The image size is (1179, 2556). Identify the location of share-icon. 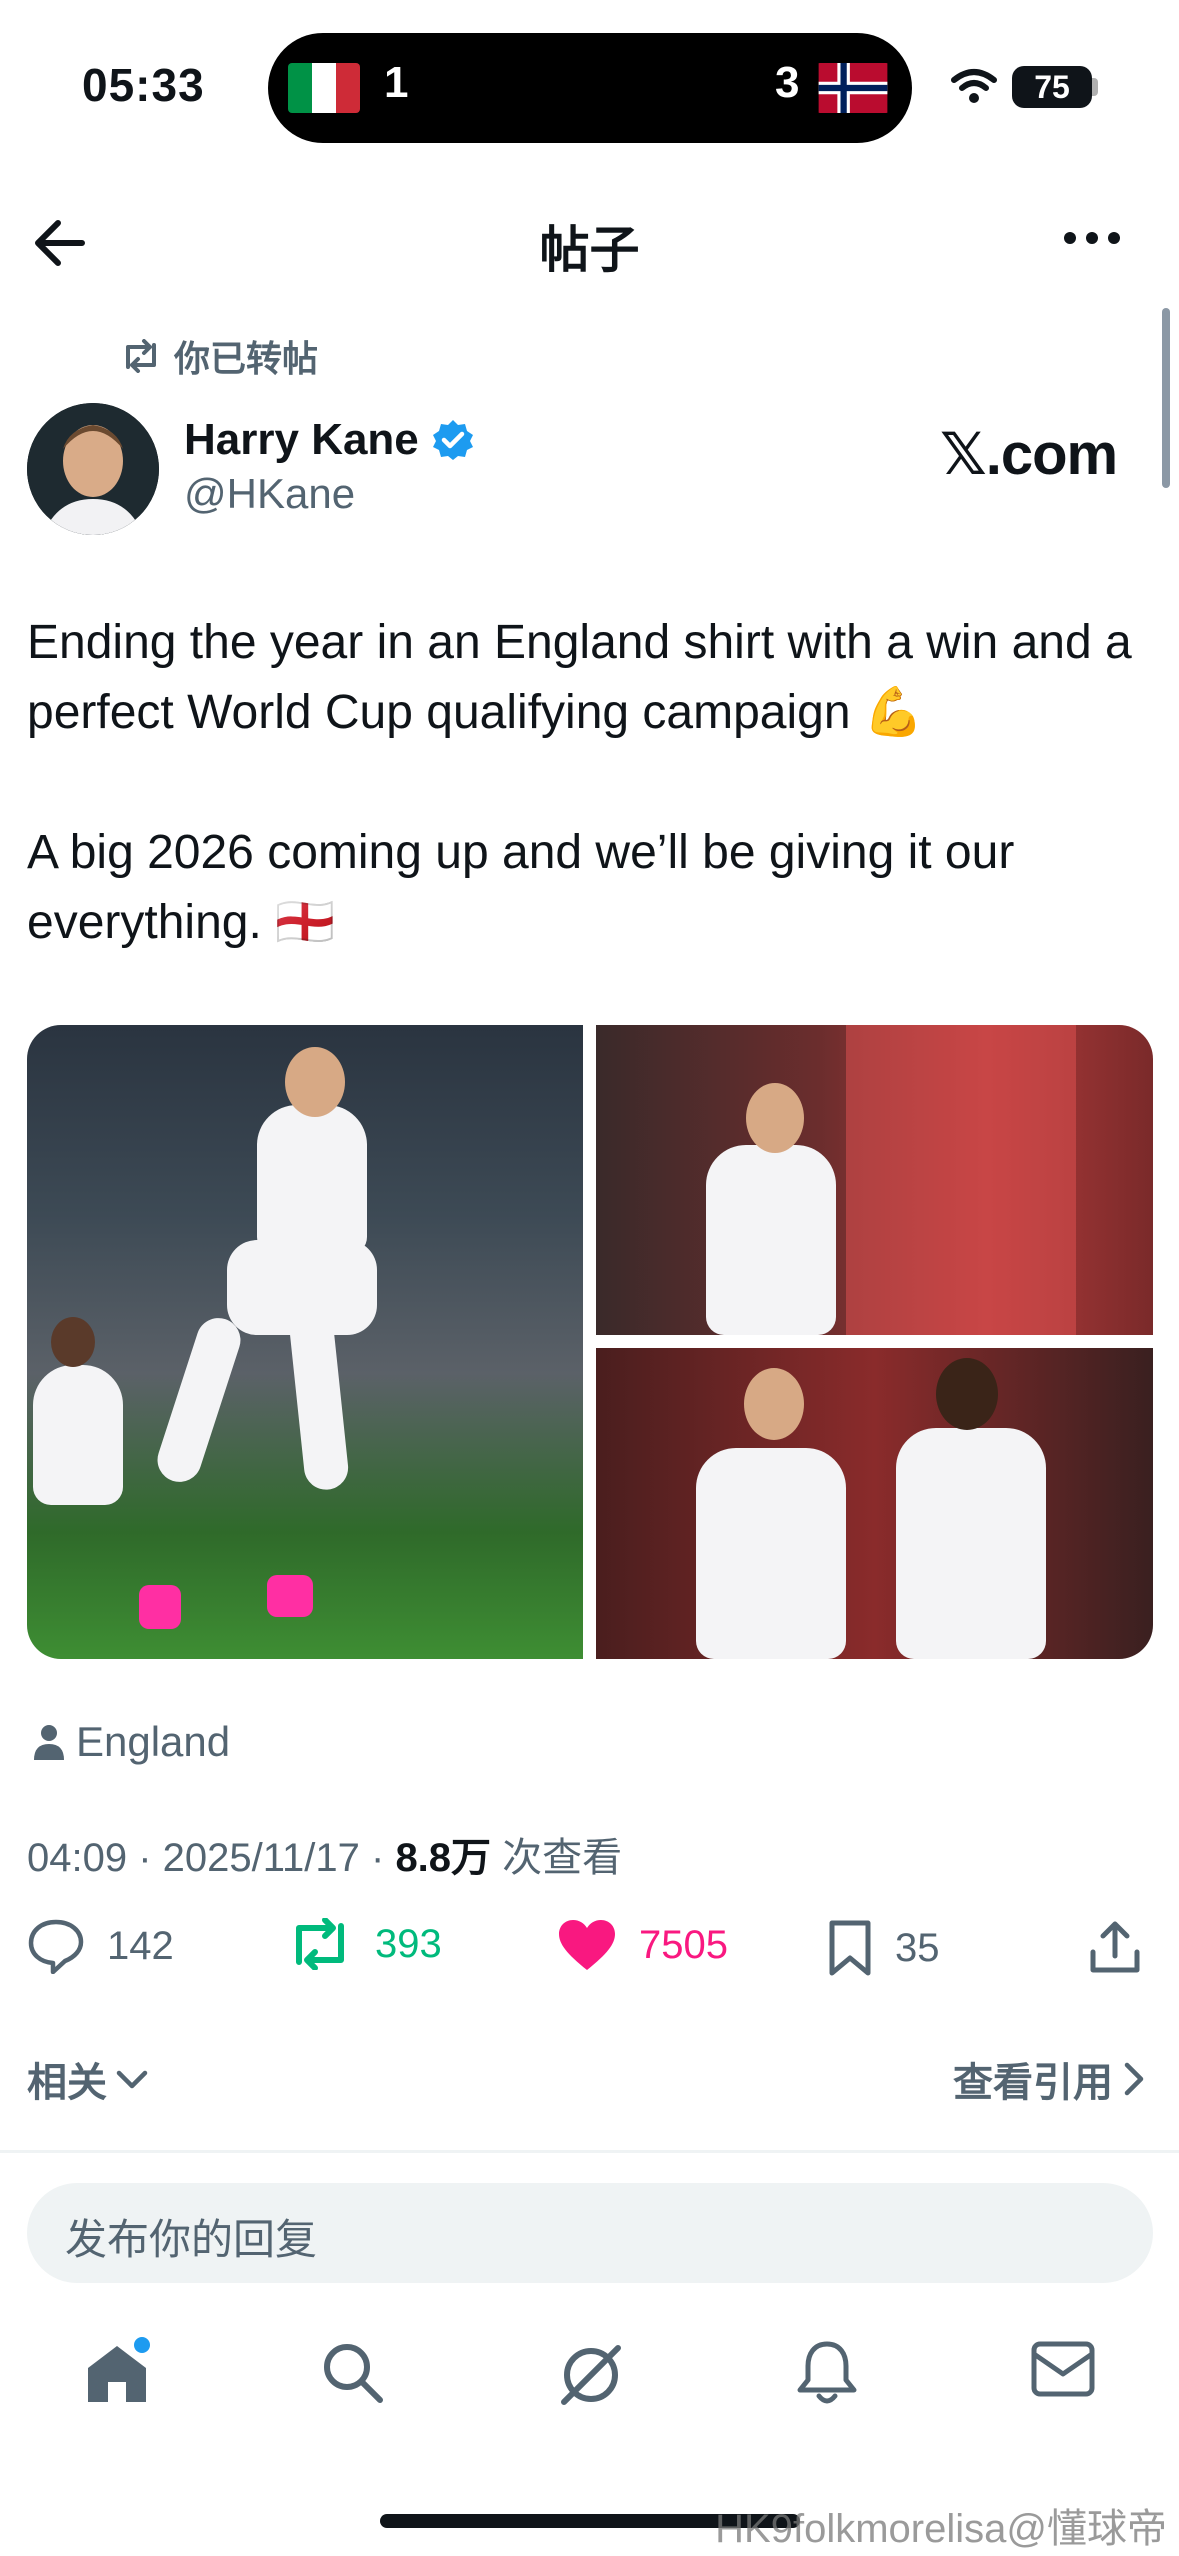
(1115, 1947).